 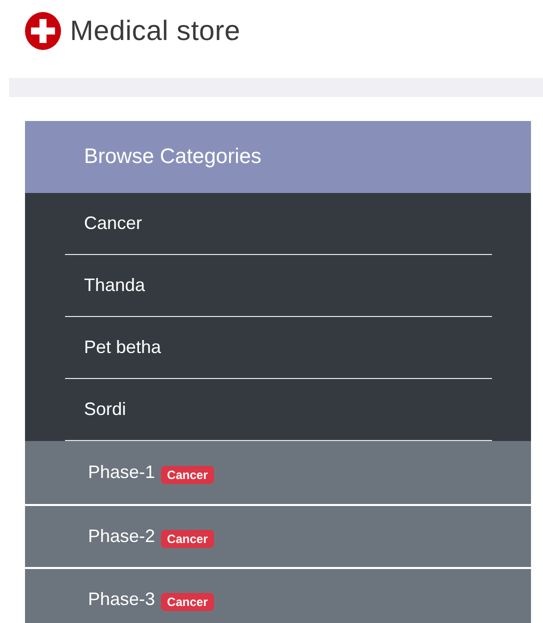 I want to click on panel-header: Browse Categories, so click(x=278, y=157).